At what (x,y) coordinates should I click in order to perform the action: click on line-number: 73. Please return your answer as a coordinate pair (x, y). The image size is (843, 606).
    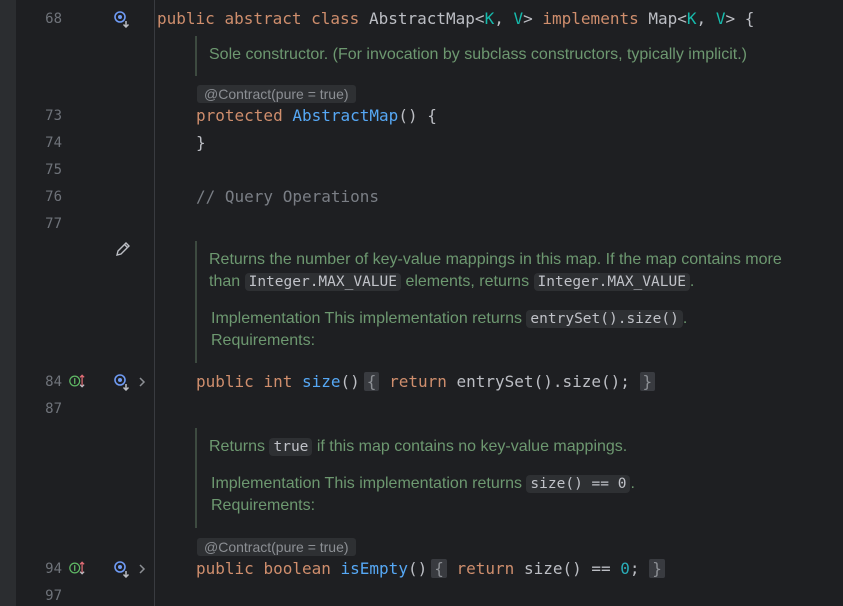
    Looking at the image, I should click on (53, 116).